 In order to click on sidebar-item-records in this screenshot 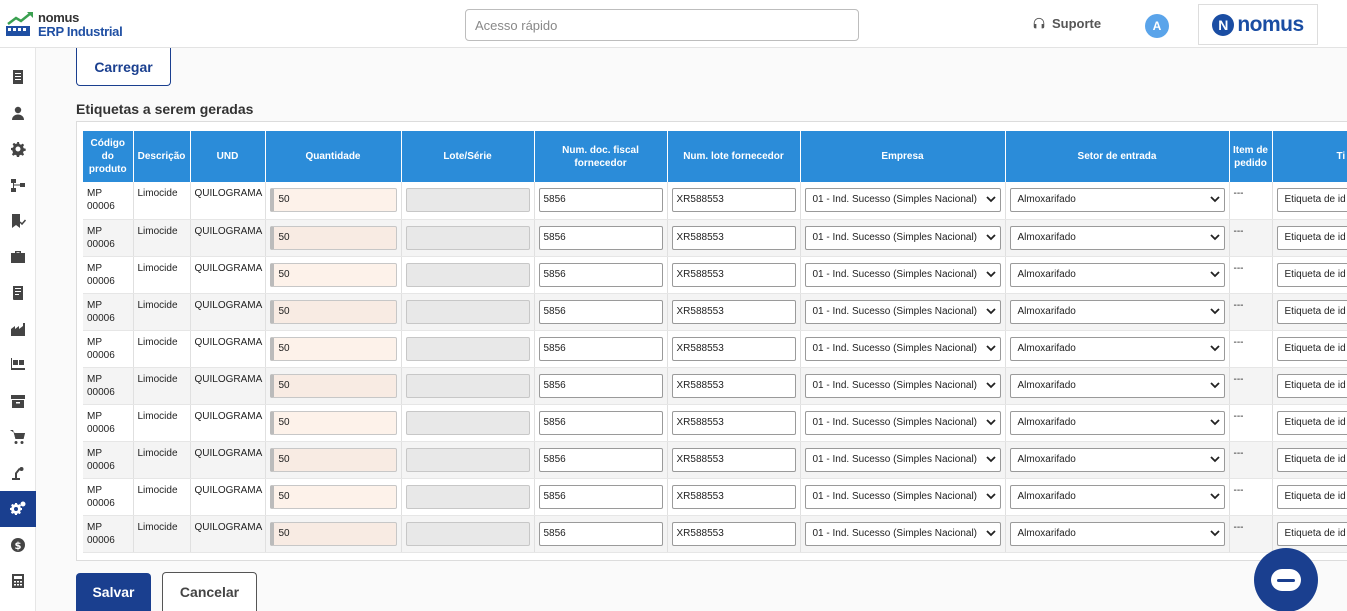, I will do `click(18, 293)`.